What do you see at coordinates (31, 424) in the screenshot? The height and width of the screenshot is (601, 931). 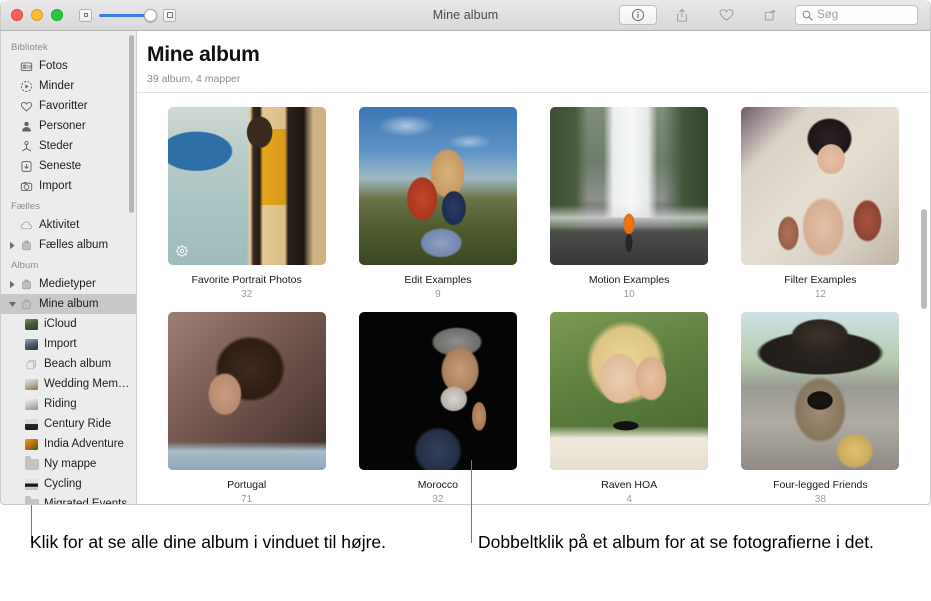 I see `thumb-century` at bounding box center [31, 424].